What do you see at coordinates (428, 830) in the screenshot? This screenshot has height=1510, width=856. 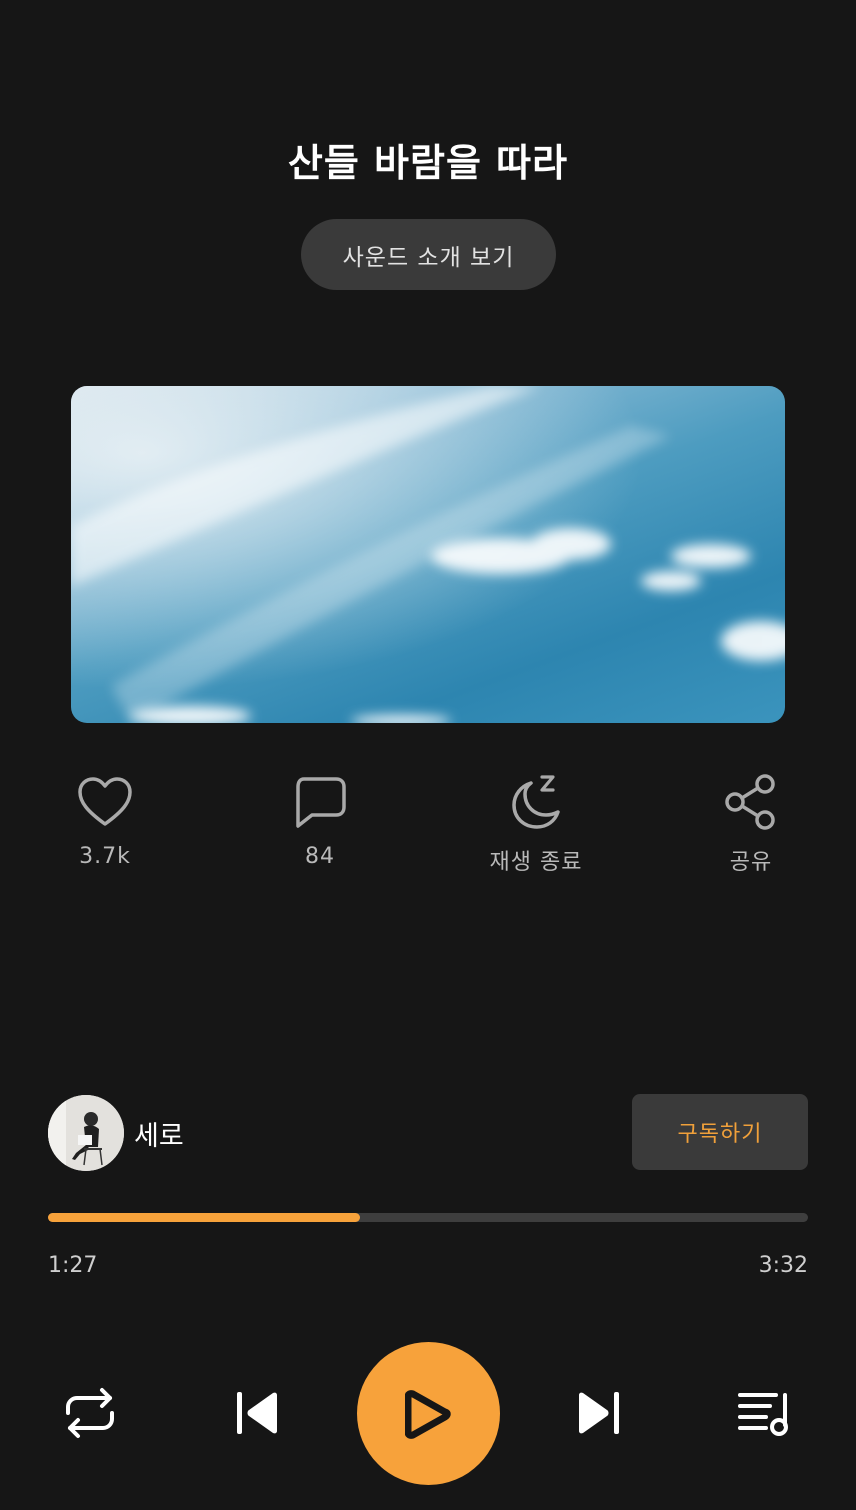 I see `action-bar: 3.7k 84 재생 종료 공유` at bounding box center [428, 830].